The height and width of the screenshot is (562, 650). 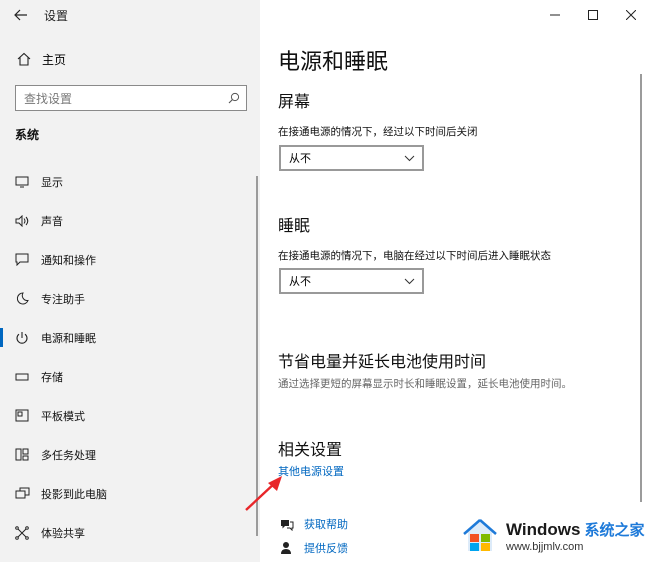 I want to click on minimize-button, so click(x=555, y=15).